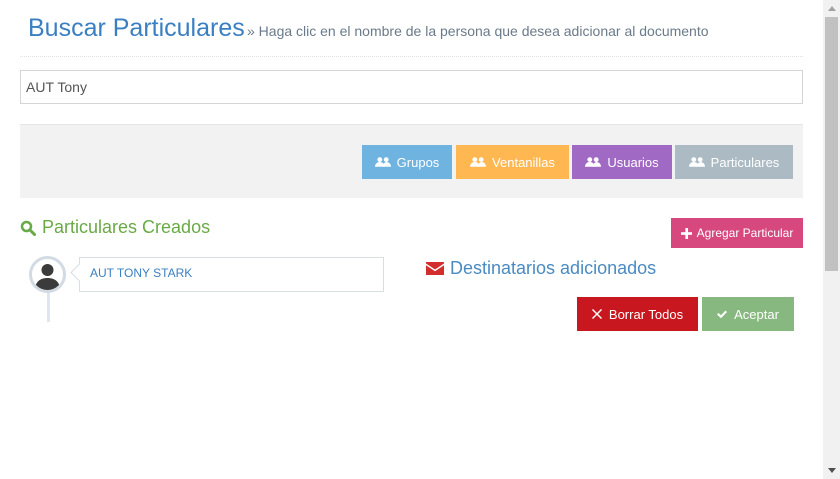  Describe the element at coordinates (831, 8) in the screenshot. I see `scroll-up-arrow-icon` at that location.